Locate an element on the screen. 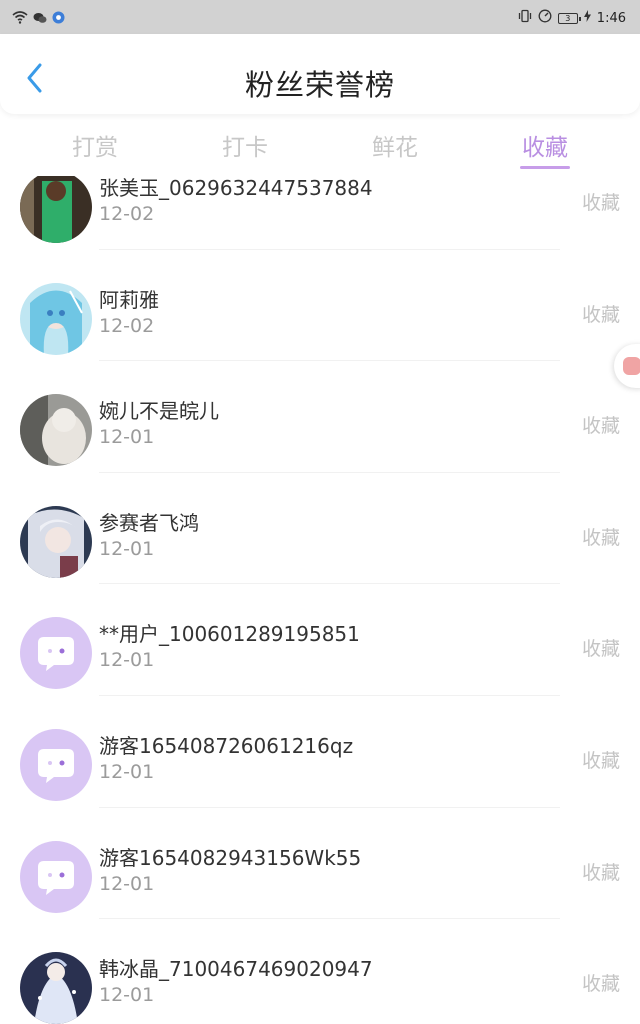 Image resolution: width=640 pixels, height=1024 pixels. list-item: 婉儿不是皖儿 12-01 收藏 is located at coordinates (320, 417).